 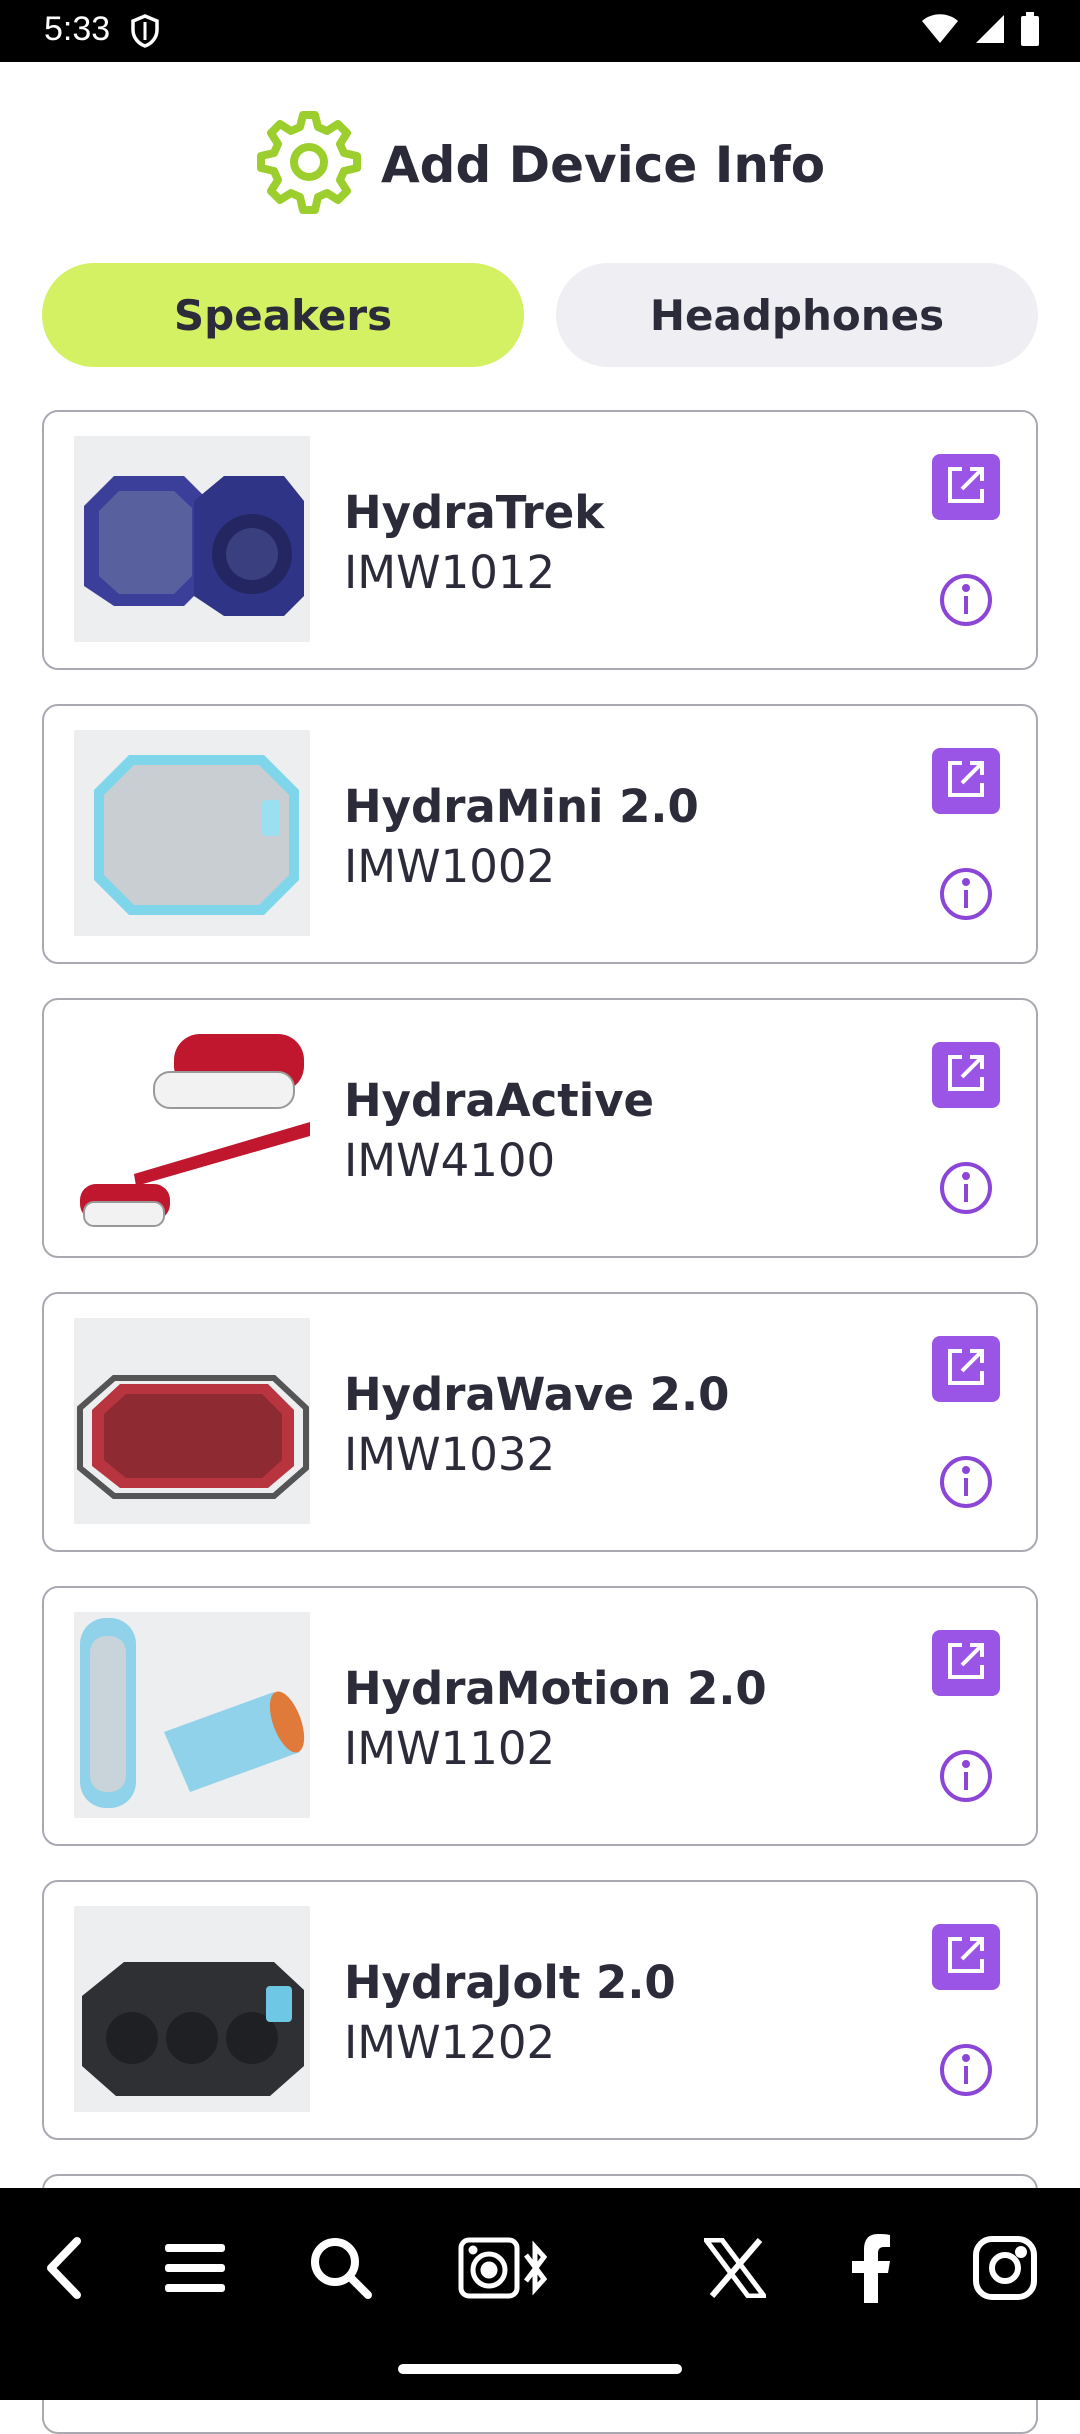 I want to click on instagram-icon, so click(x=1005, y=2268).